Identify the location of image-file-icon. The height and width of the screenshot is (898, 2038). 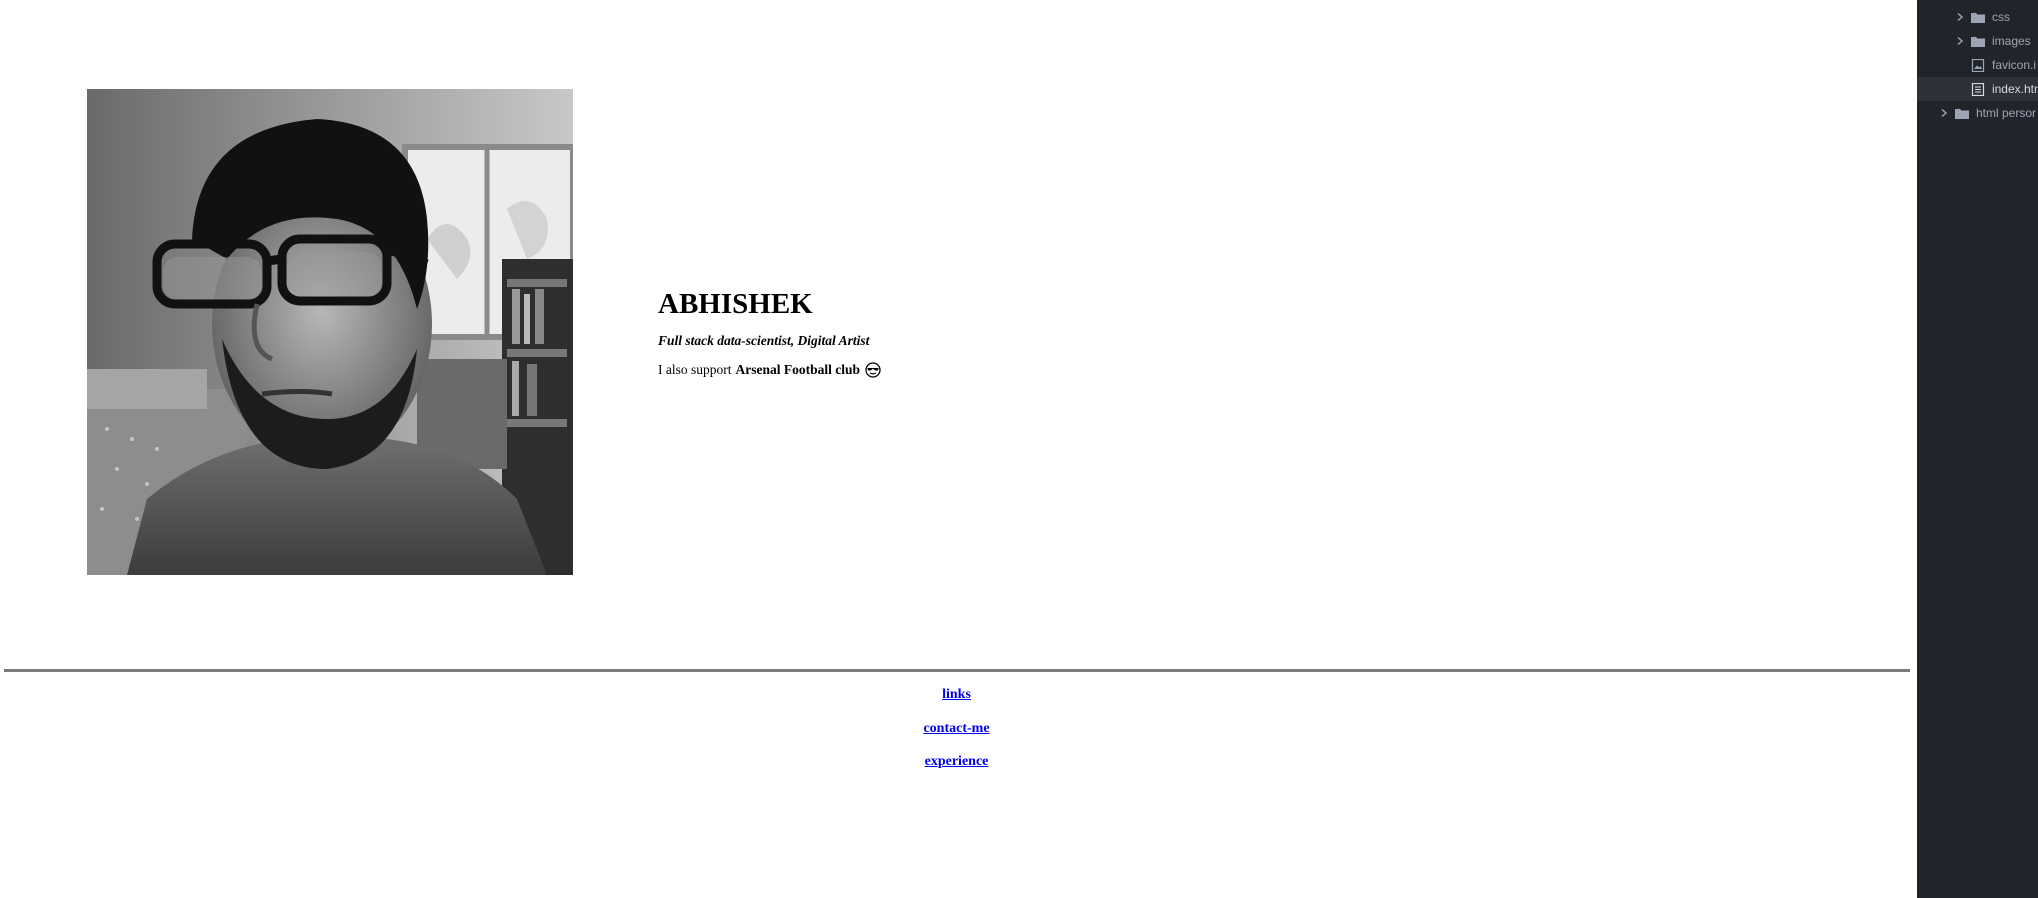
(1978, 65).